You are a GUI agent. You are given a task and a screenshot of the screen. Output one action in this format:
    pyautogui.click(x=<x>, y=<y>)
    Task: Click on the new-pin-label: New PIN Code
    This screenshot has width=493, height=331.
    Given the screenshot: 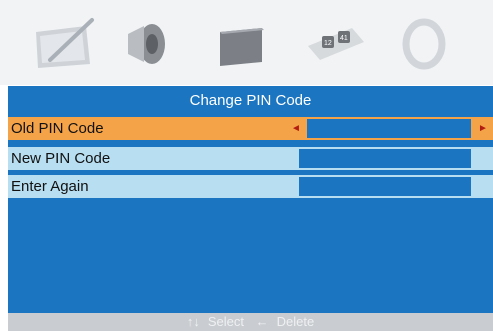 What is the action you would take?
    pyautogui.click(x=61, y=158)
    